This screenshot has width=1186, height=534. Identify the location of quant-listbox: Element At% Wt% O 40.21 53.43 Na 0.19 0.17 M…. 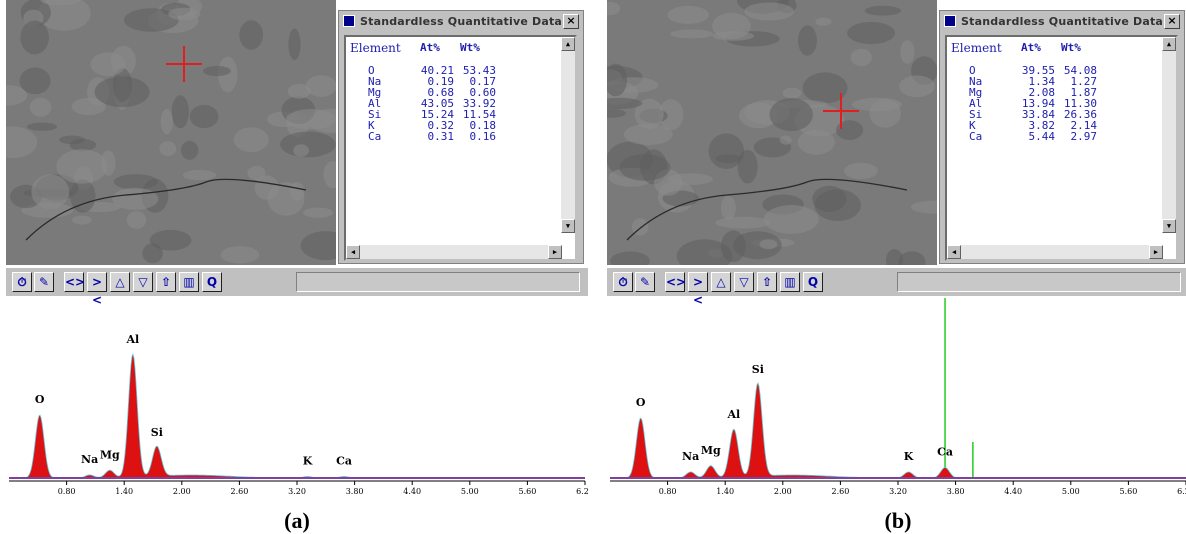
(460, 148).